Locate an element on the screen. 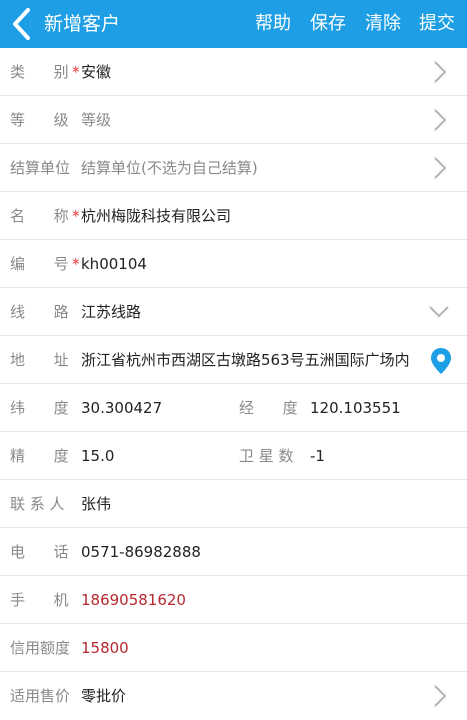 This screenshot has width=467, height=720. contact-input: 张伟 is located at coordinates (96, 504).